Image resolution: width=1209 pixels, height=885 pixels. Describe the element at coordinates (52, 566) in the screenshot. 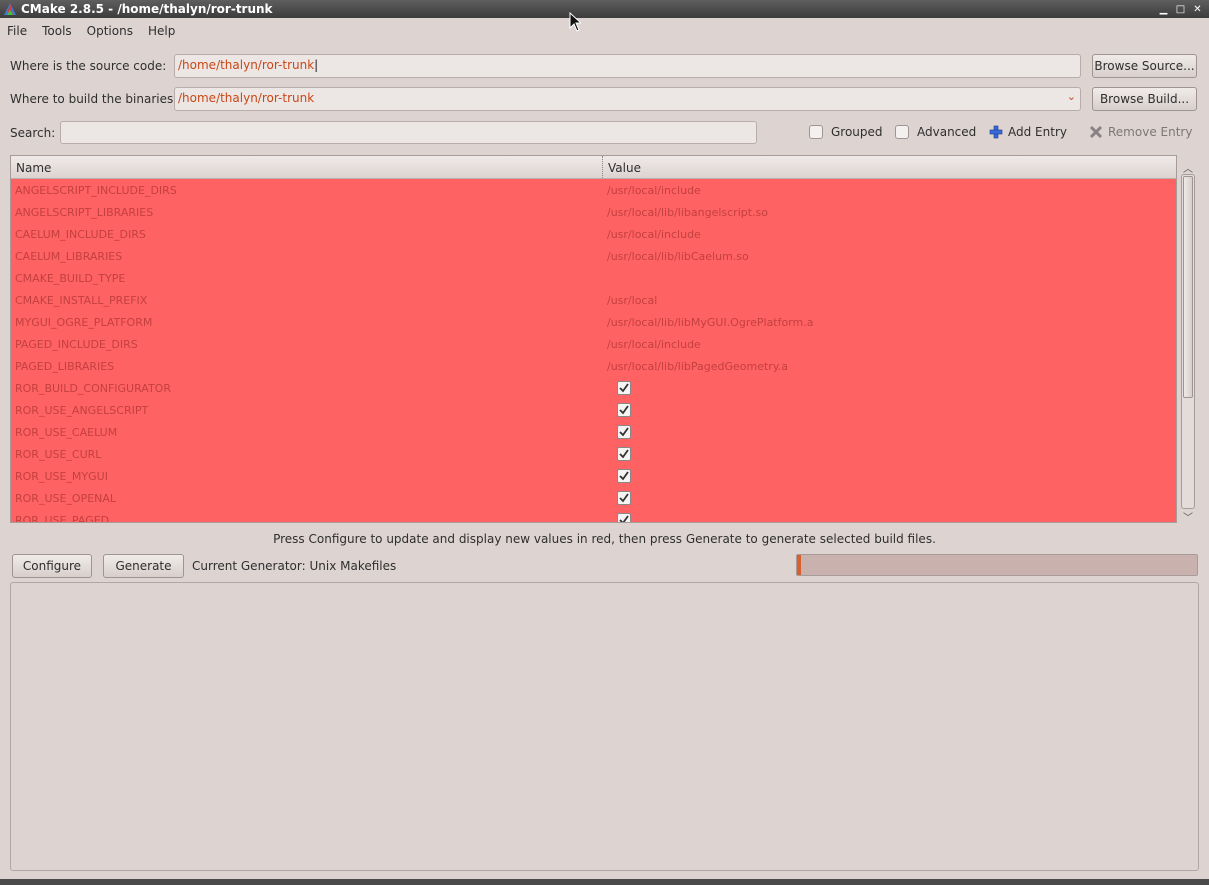

I see `configure-button: Configure` at that location.